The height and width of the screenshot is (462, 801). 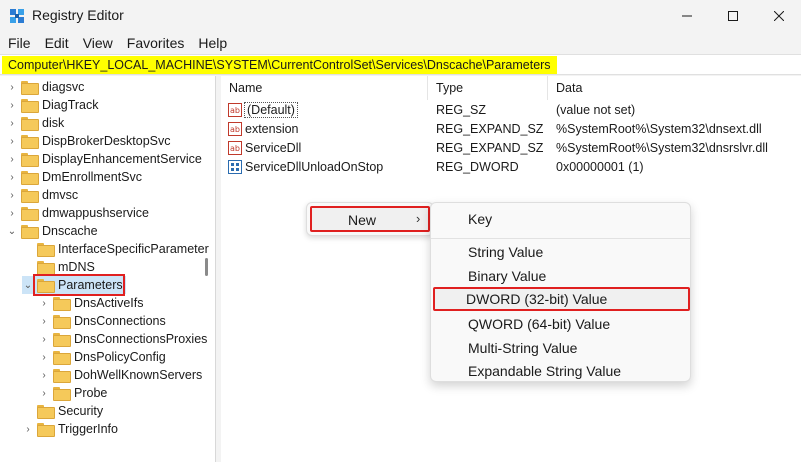 I want to click on tree-item: › DisplayEnhancementService, so click(x=104, y=159).